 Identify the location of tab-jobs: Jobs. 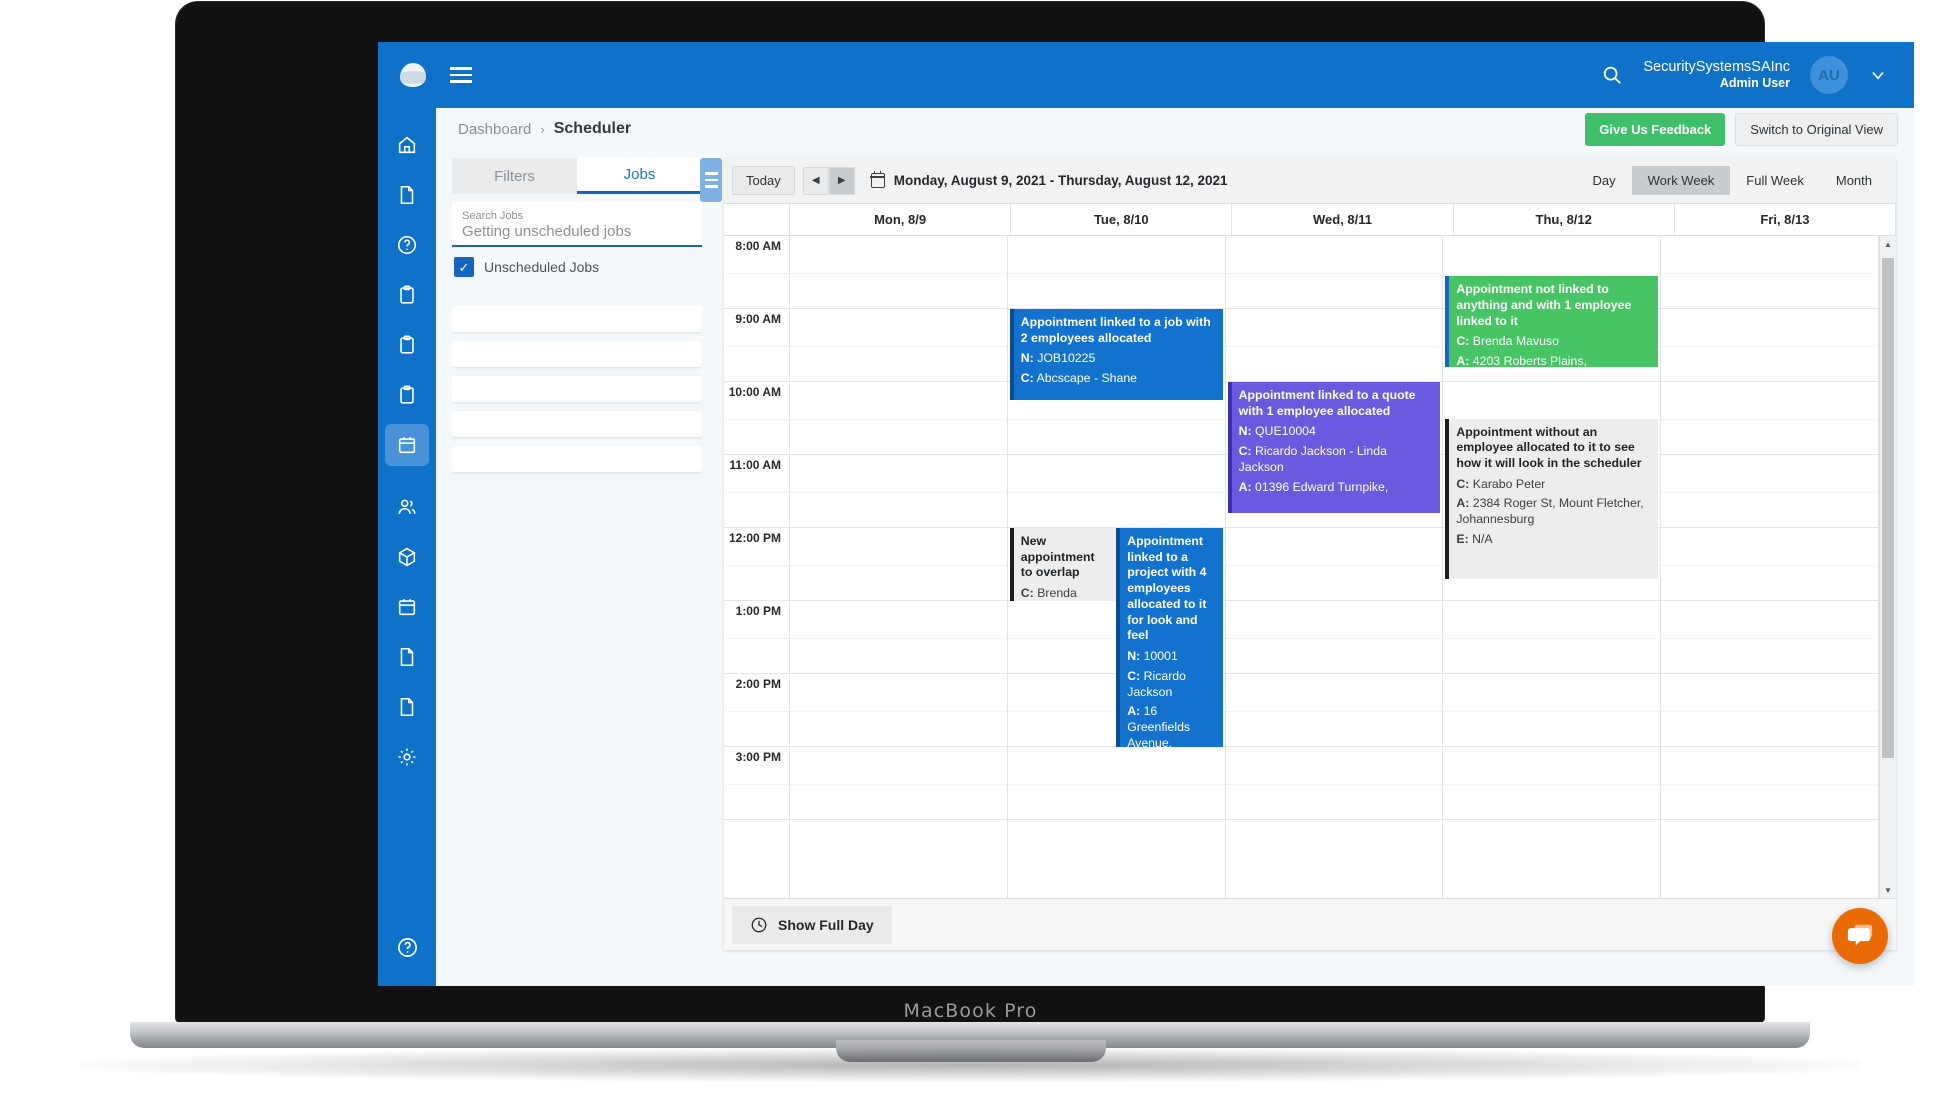
(639, 176).